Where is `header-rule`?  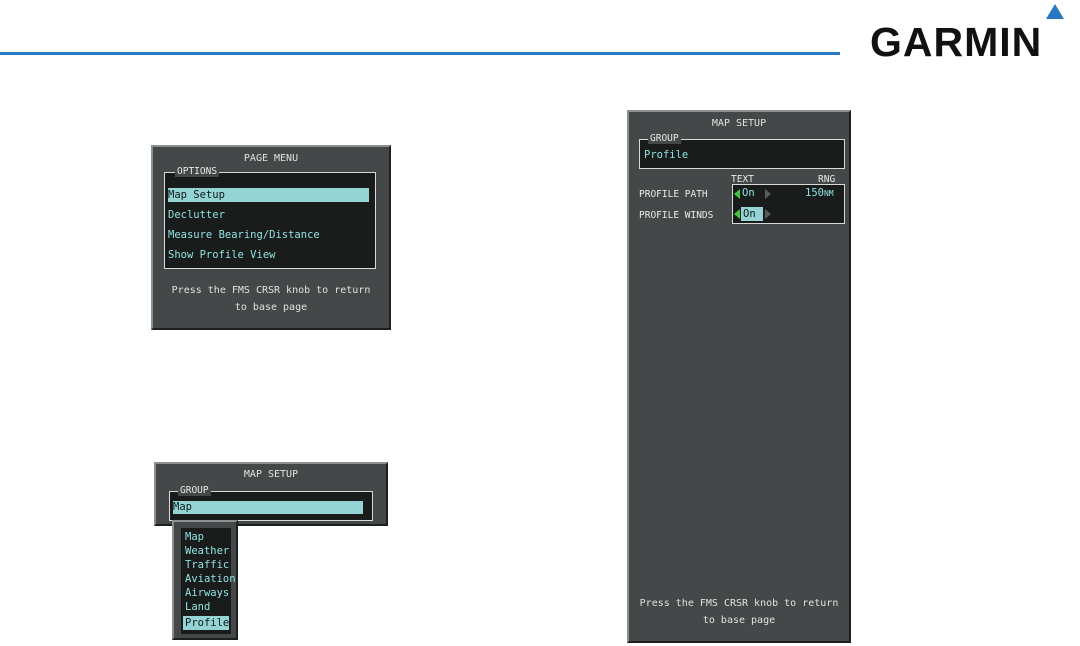
header-rule is located at coordinates (420, 53).